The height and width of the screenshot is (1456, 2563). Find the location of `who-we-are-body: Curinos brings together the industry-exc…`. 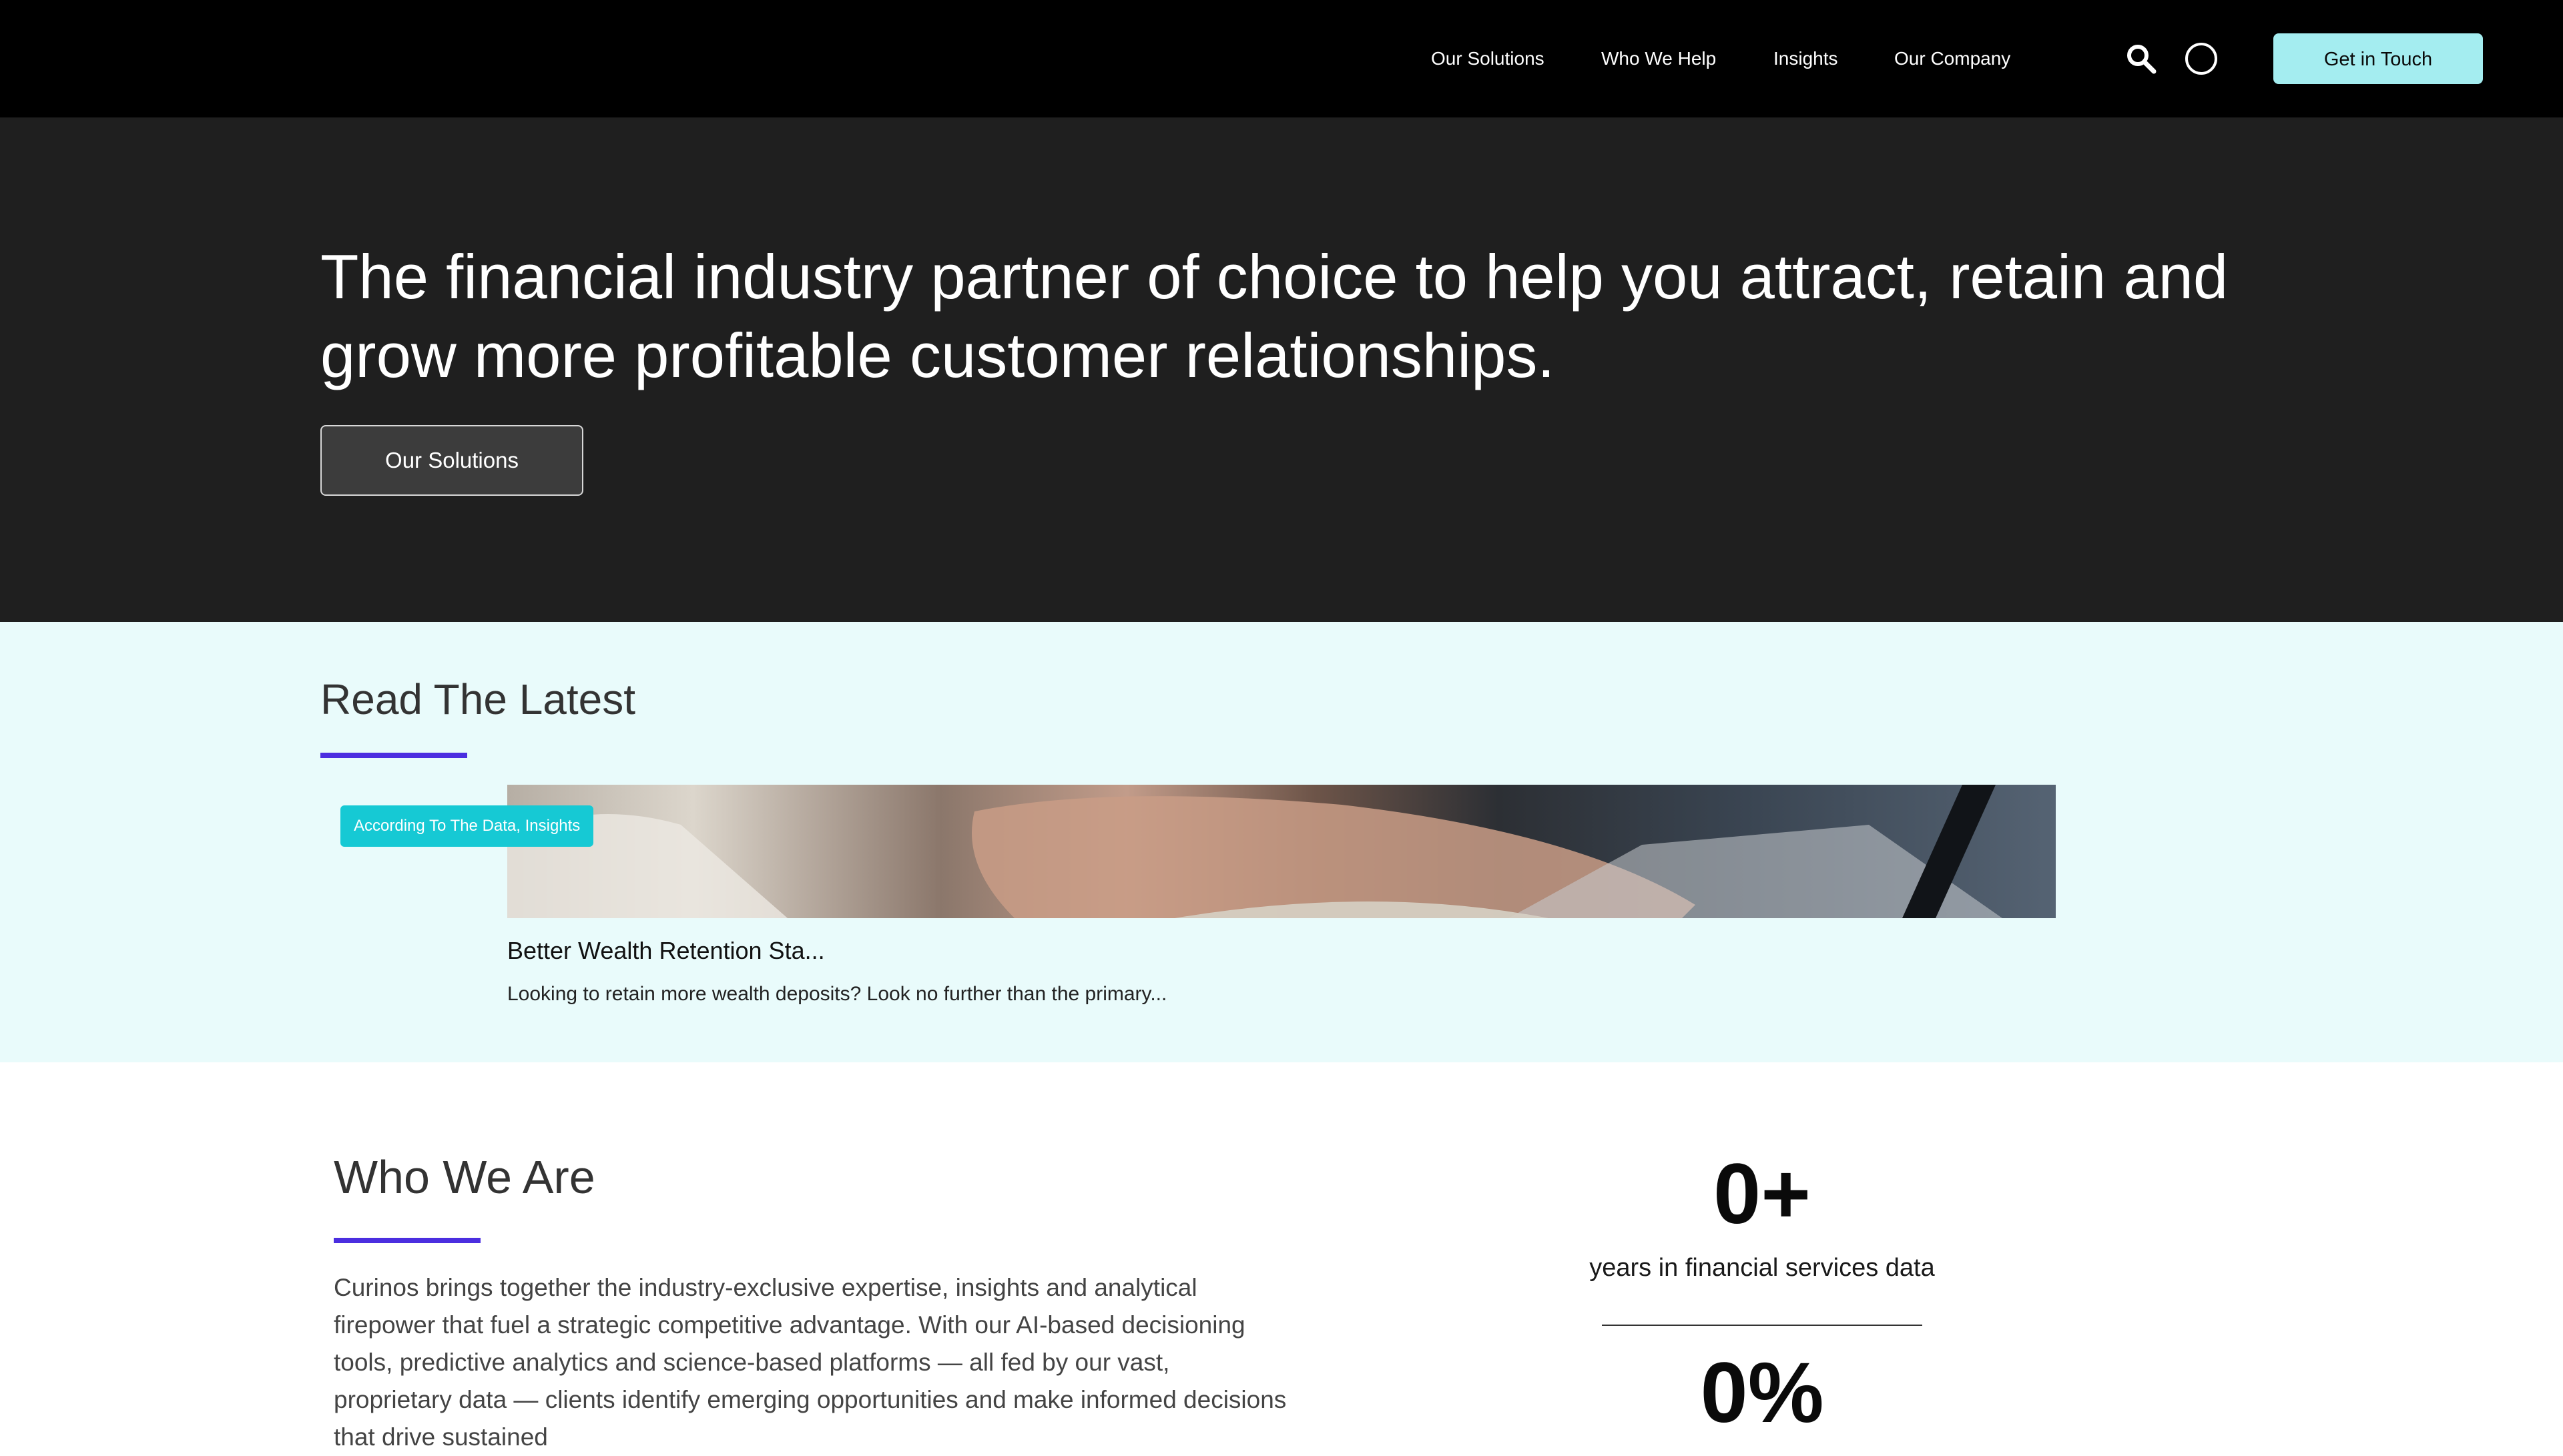

who-we-are-body: Curinos brings together the industry-exc… is located at coordinates (810, 1362).